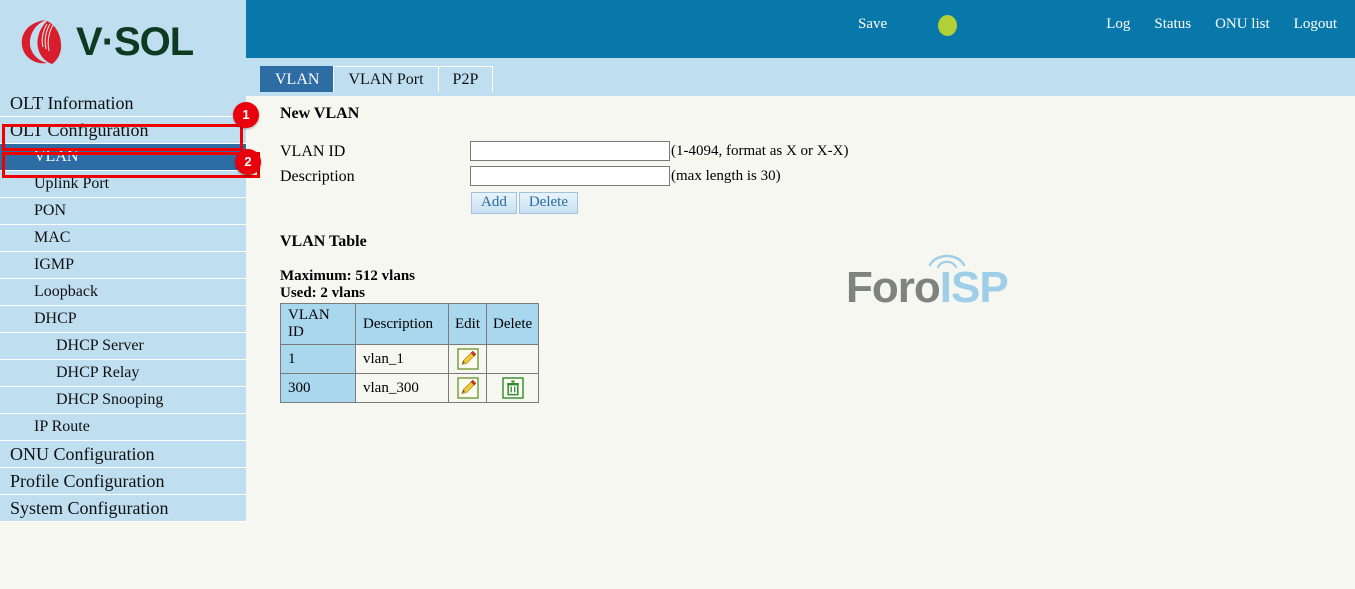  I want to click on tab-list: VLAN VLAN Port P2P, so click(377, 79).